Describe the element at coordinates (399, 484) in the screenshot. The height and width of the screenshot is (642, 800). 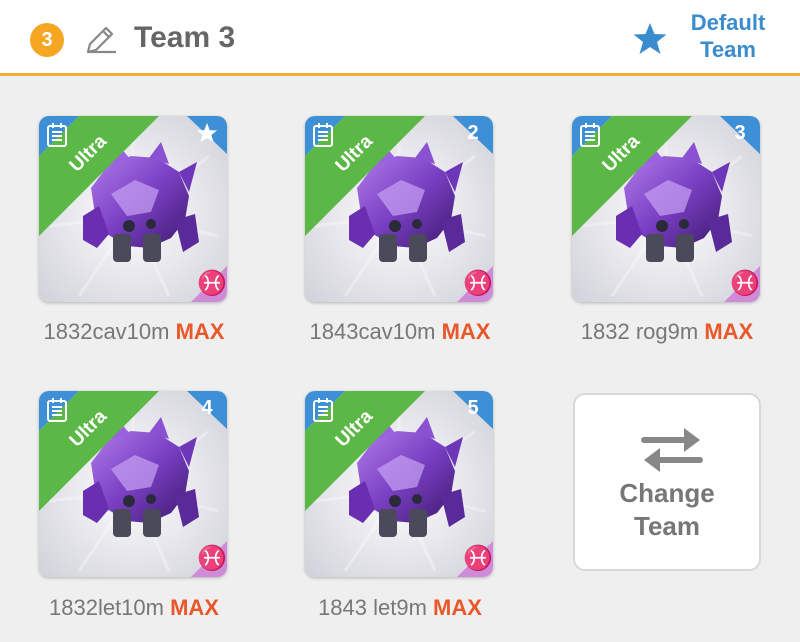
I see `monster-card: 5 Ultra ♓` at that location.